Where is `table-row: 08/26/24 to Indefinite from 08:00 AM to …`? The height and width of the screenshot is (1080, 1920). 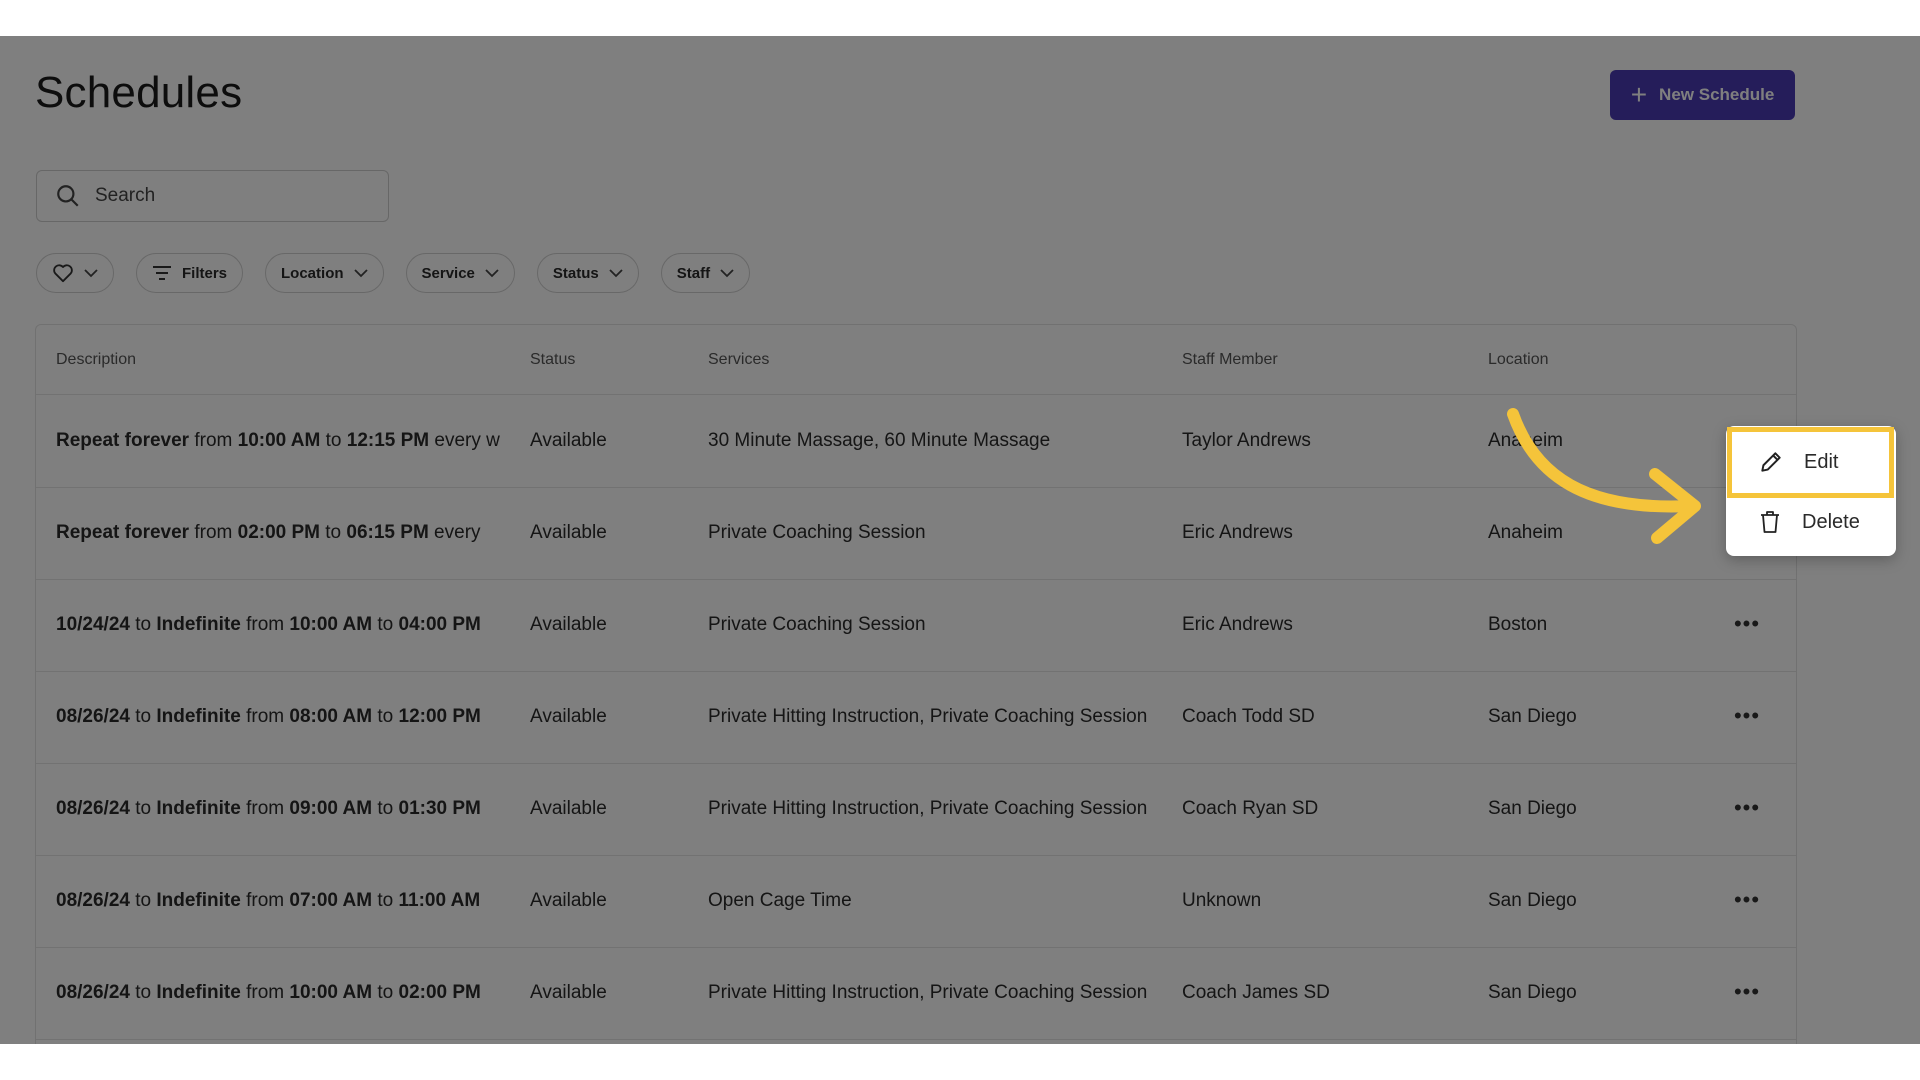
table-row: 08/26/24 to Indefinite from 08:00 AM to … is located at coordinates (916, 717).